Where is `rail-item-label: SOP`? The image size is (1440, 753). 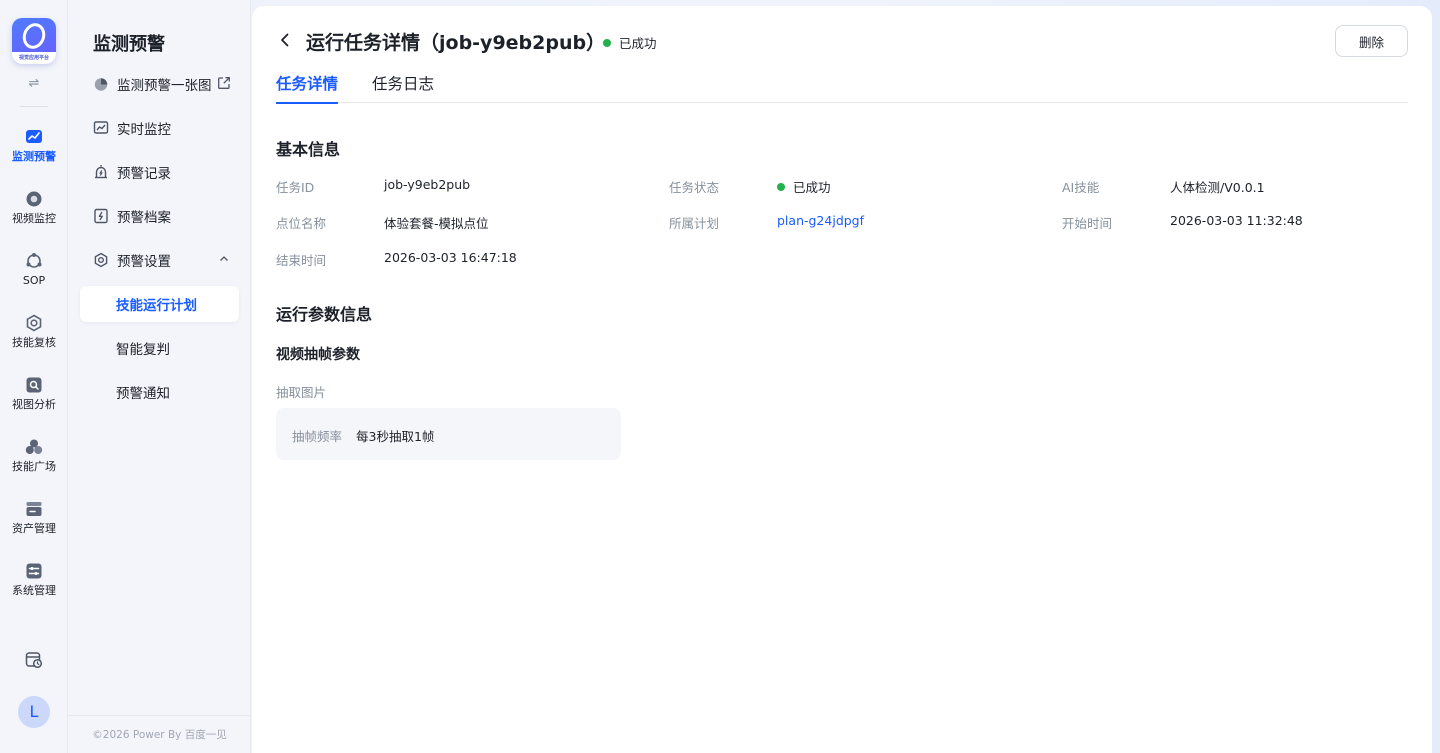 rail-item-label: SOP is located at coordinates (34, 280).